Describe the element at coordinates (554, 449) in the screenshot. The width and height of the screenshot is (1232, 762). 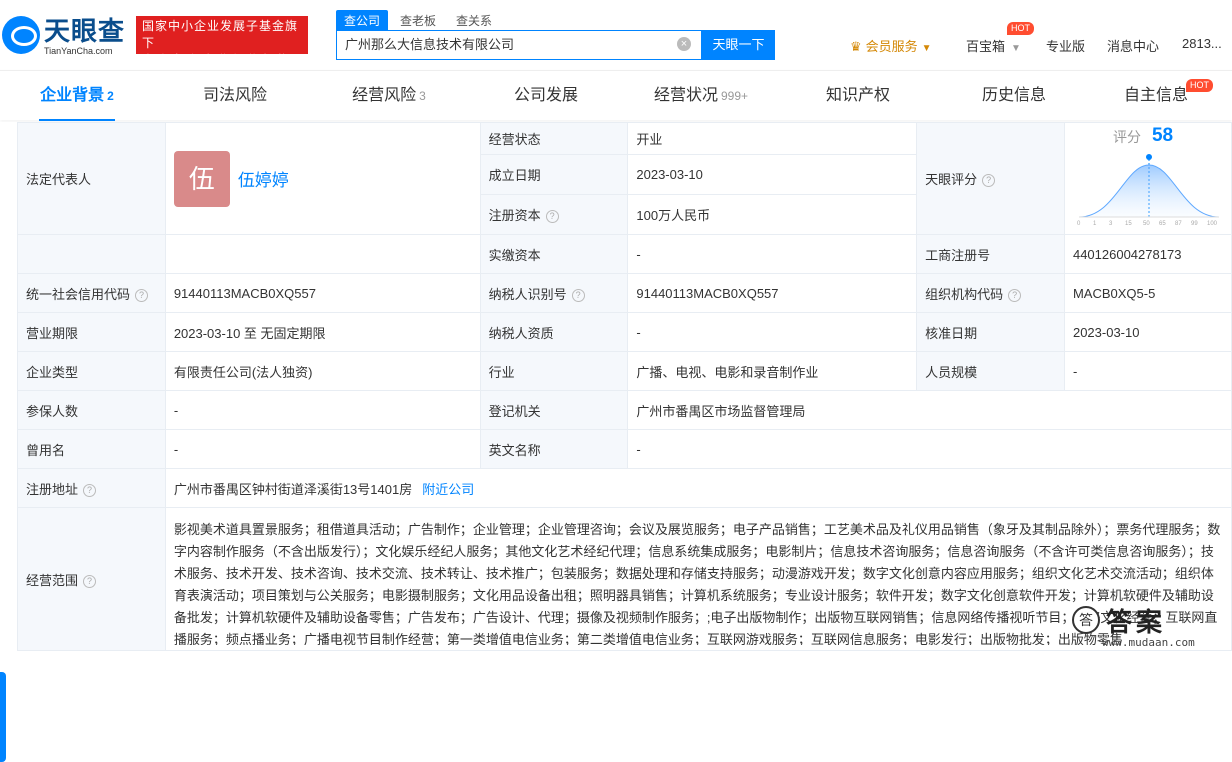
I see `english-name-label: 英文名称` at that location.